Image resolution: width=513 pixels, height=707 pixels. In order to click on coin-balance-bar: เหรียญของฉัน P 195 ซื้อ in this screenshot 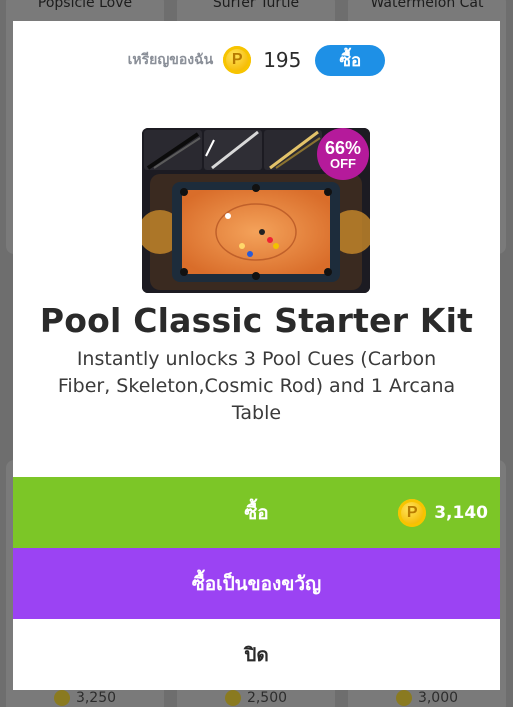, I will do `click(256, 60)`.